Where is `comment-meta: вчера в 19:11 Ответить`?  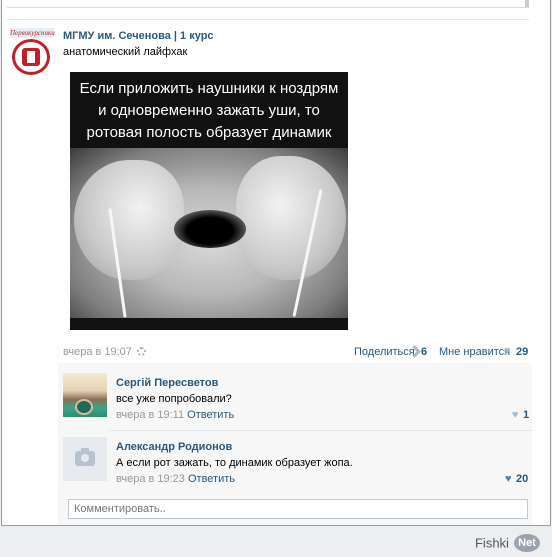
comment-meta: вчера в 19:11 Ответить is located at coordinates (175, 415).